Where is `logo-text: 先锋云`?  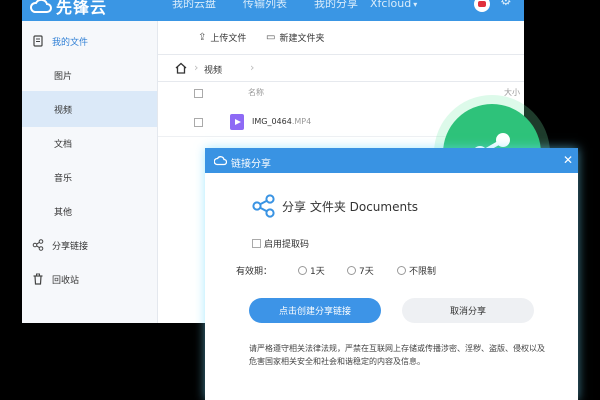
logo-text: 先锋云 is located at coordinates (82, 8).